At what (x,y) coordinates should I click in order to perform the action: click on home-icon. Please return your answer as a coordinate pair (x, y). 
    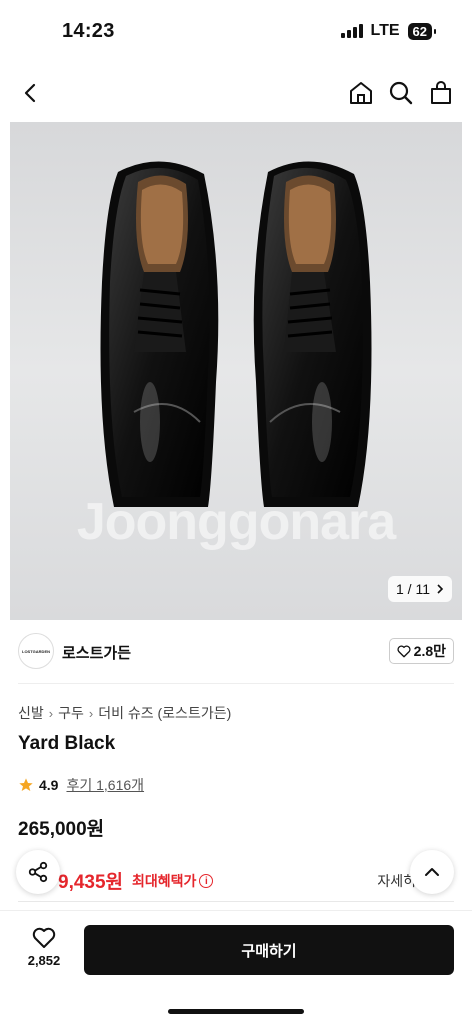
    Looking at the image, I should click on (361, 93).